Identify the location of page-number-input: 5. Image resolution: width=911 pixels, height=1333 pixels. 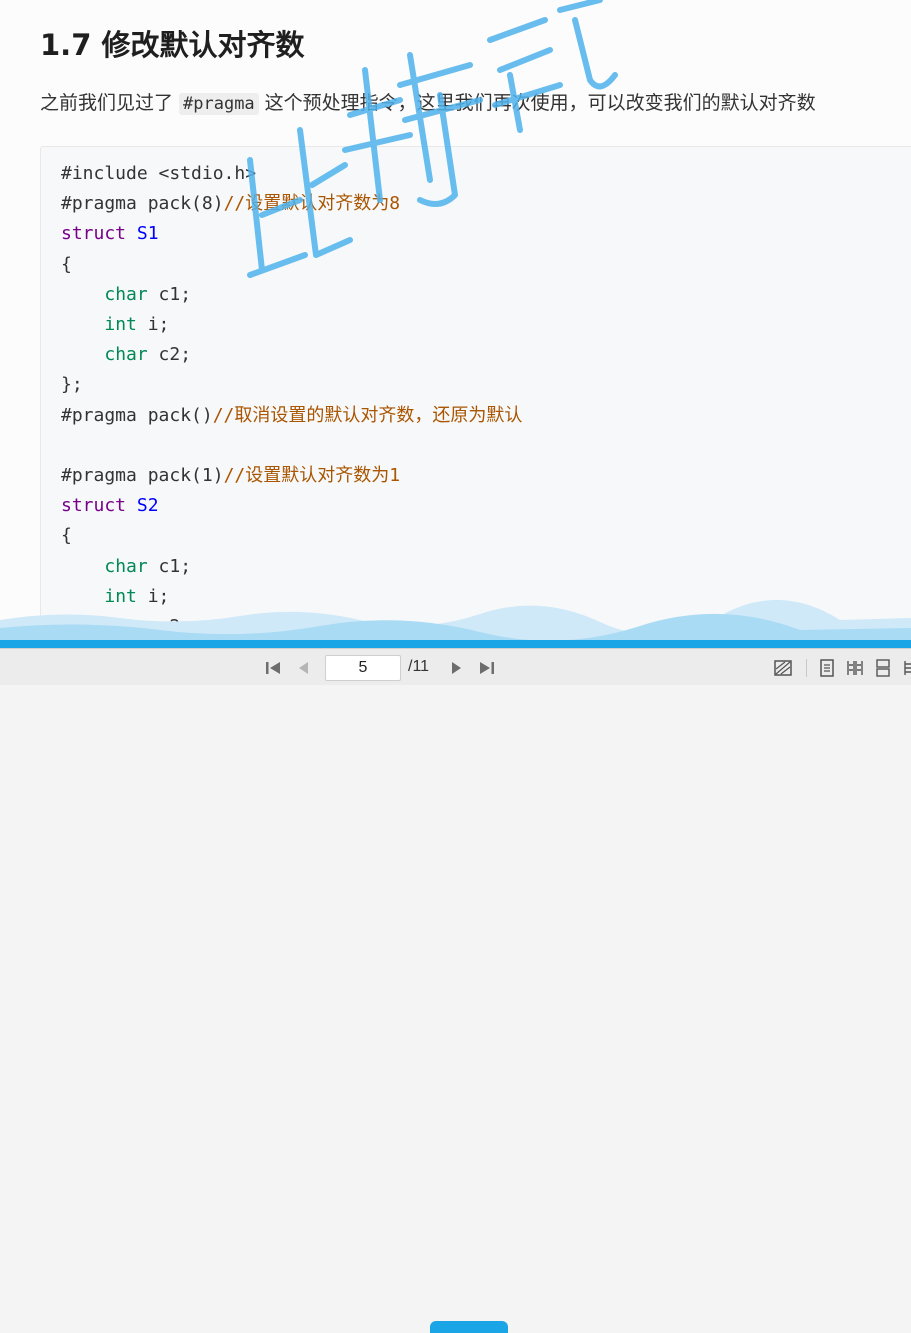
(363, 668).